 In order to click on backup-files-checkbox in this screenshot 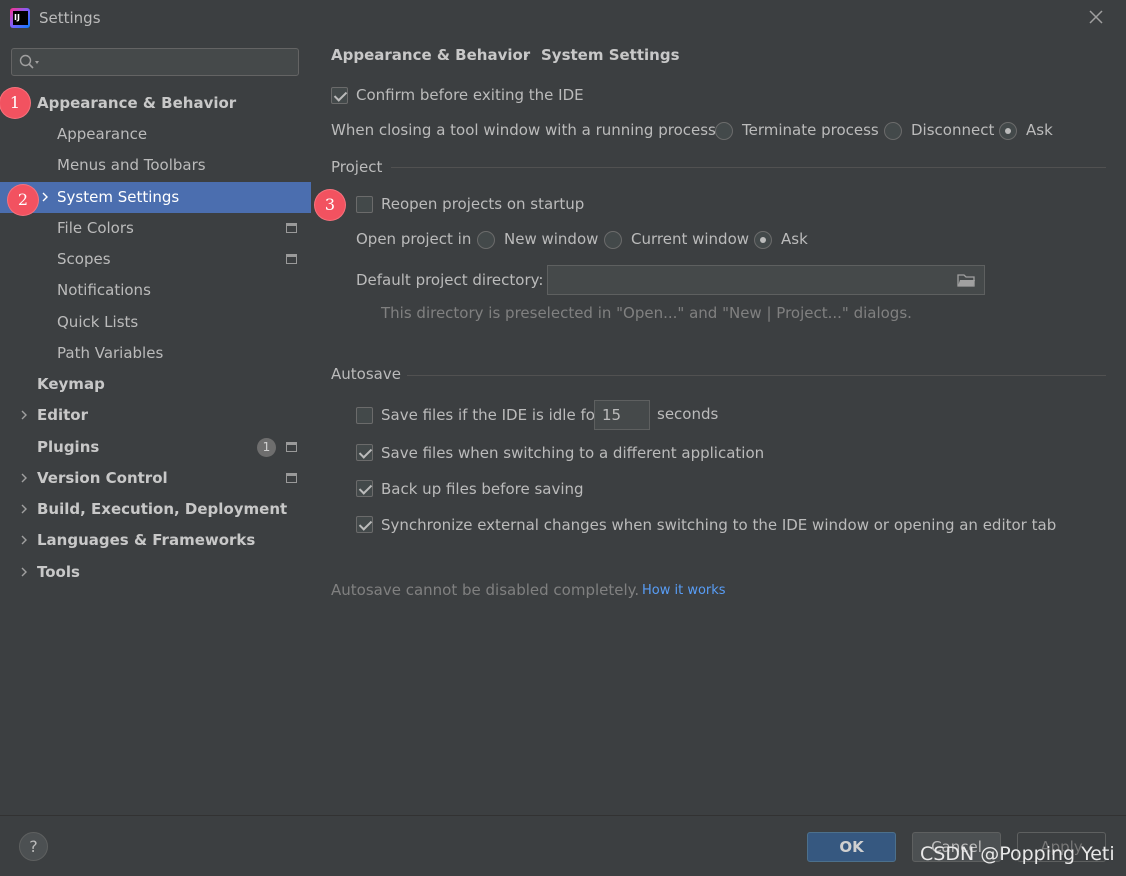, I will do `click(364, 488)`.